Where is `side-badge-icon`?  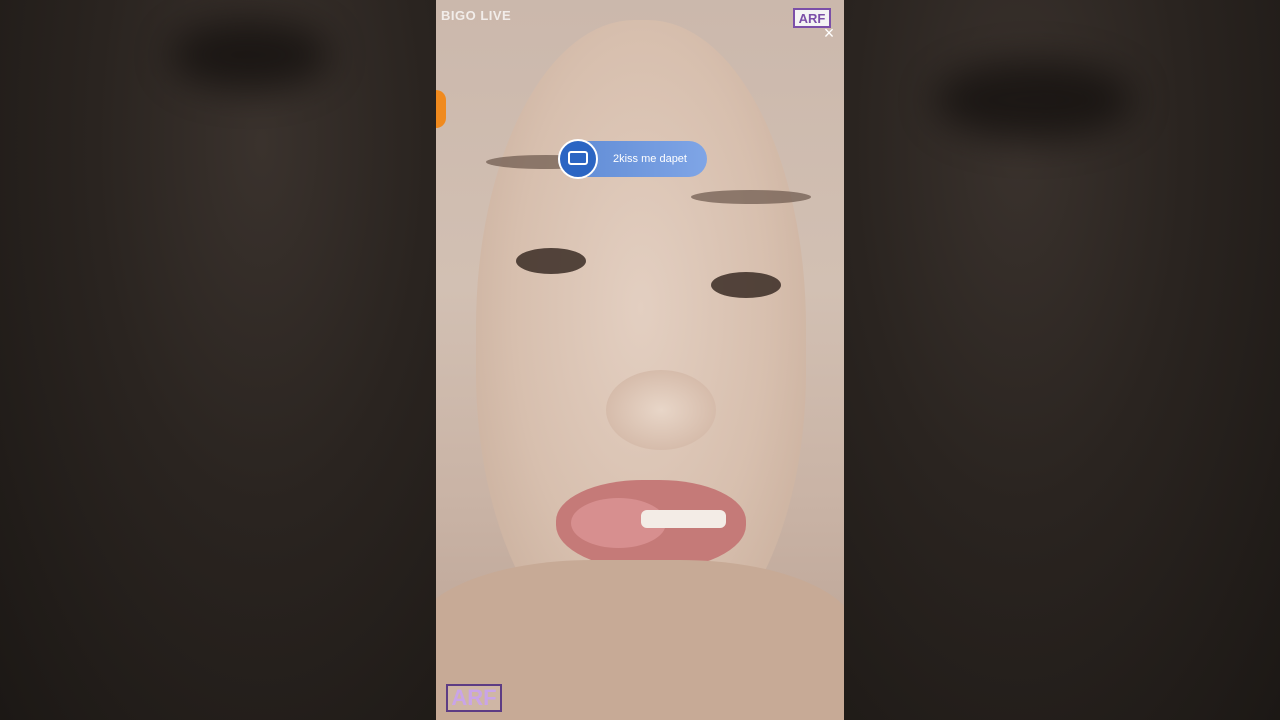 side-badge-icon is located at coordinates (441, 109).